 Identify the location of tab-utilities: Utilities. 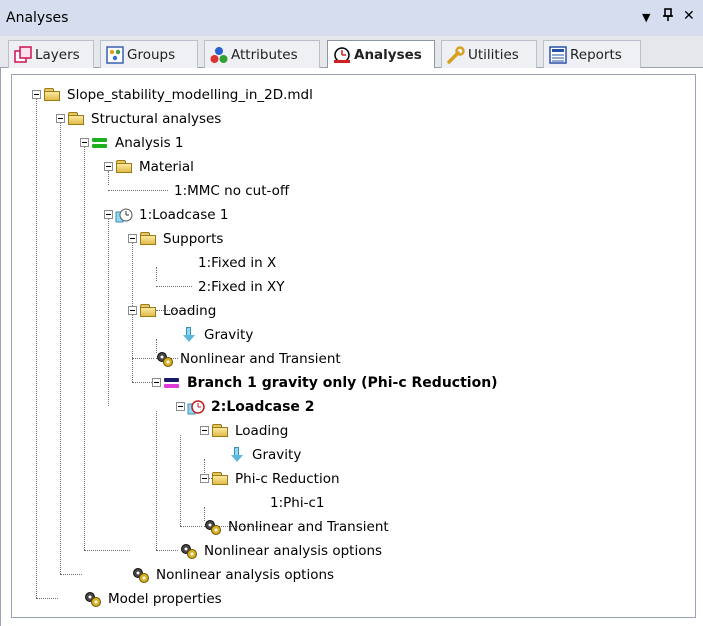
(489, 54).